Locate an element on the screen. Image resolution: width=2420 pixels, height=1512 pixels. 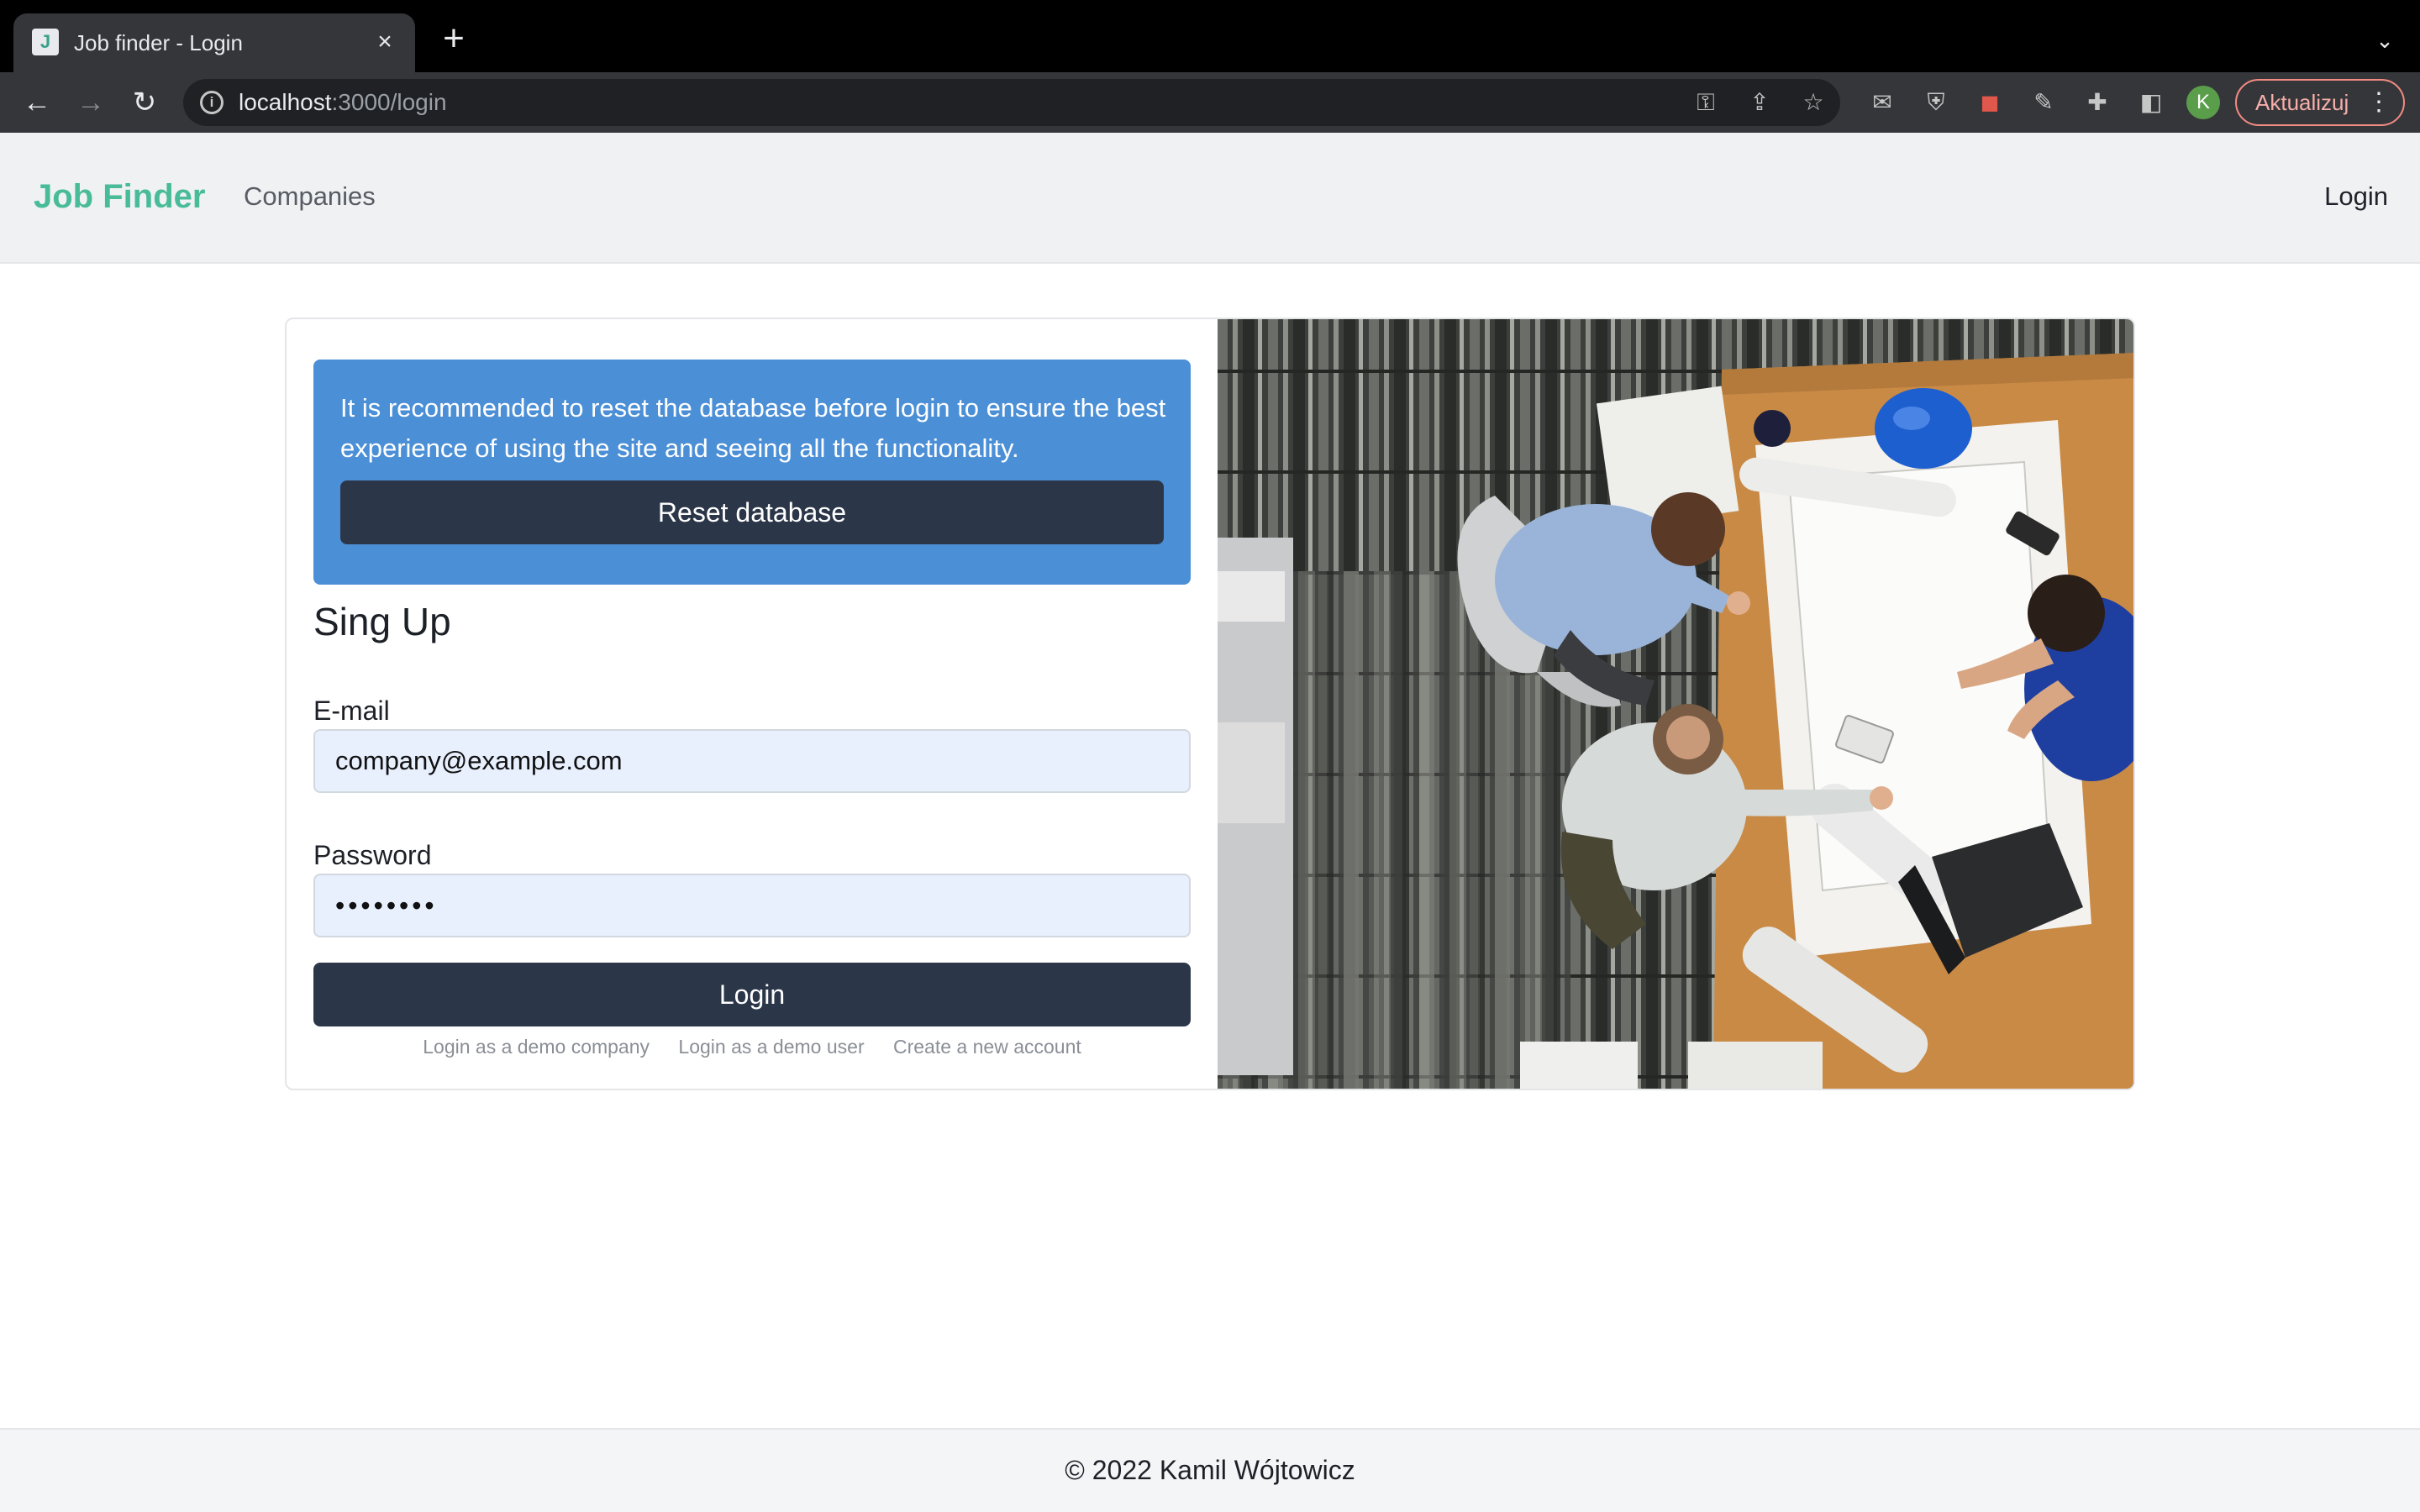
browser-tab: J Job finder - Login × is located at coordinates (214, 42).